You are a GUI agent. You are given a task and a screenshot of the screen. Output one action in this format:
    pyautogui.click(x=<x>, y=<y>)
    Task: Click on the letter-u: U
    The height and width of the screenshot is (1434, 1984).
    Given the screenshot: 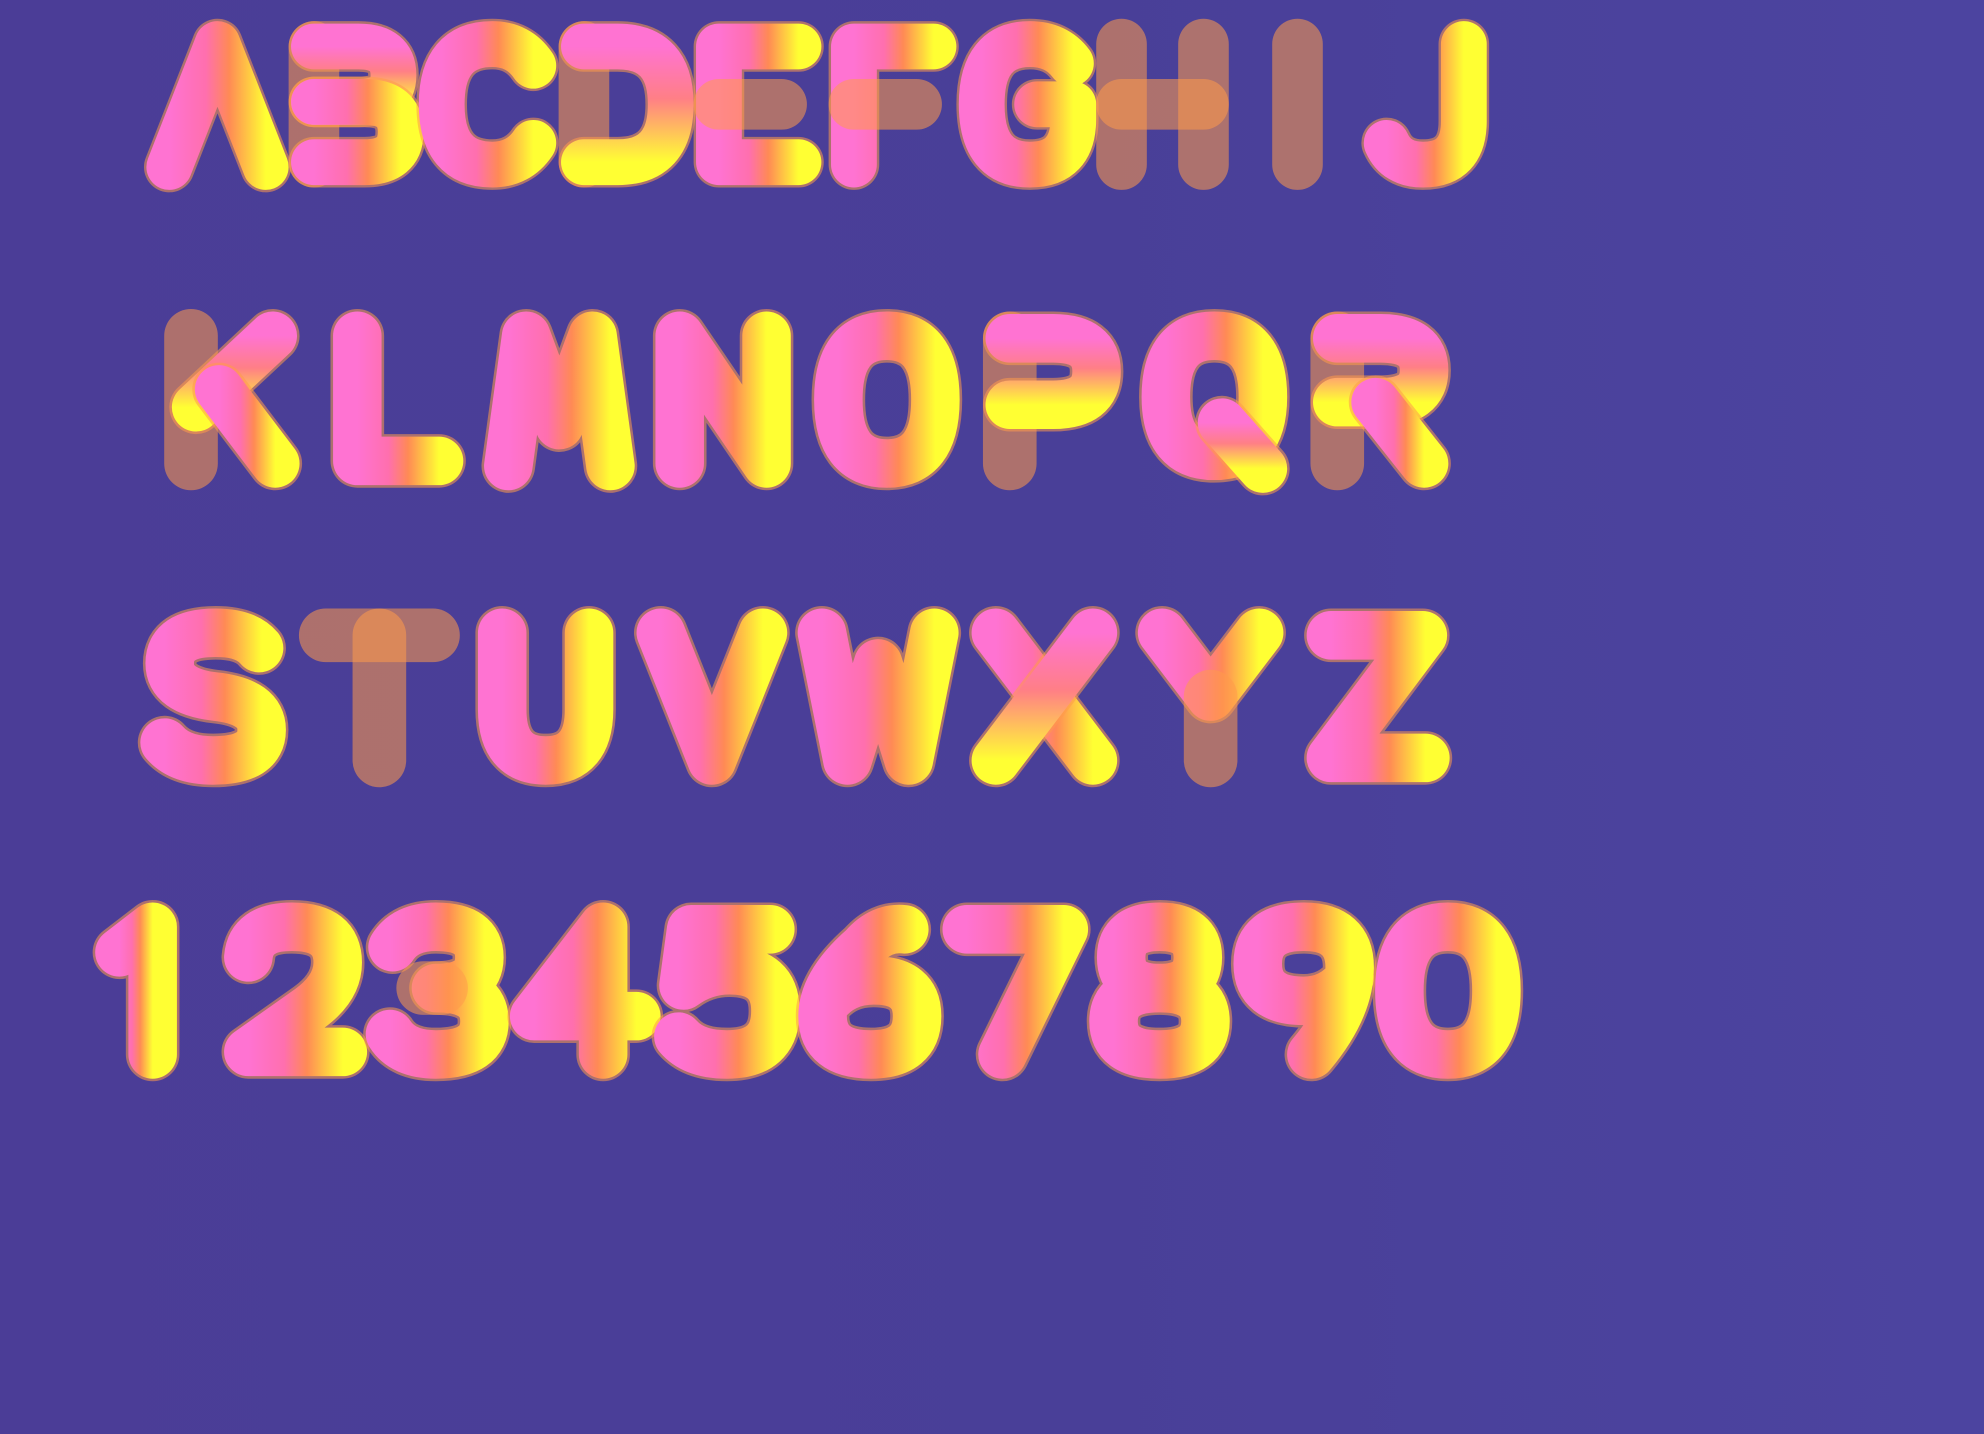 What is the action you would take?
    pyautogui.click(x=545, y=696)
    